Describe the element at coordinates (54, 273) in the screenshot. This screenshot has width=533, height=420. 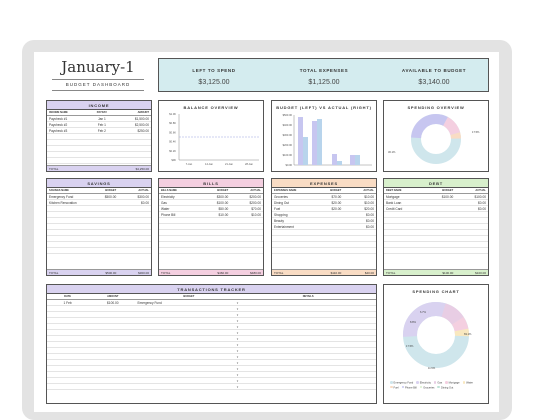
I see `total-label: TOTAL` at that location.